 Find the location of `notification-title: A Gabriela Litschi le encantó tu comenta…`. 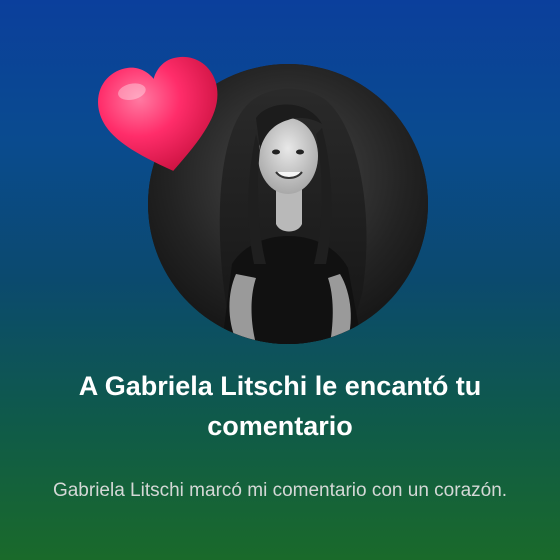

notification-title: A Gabriela Litschi le encantó tu comenta… is located at coordinates (280, 406).